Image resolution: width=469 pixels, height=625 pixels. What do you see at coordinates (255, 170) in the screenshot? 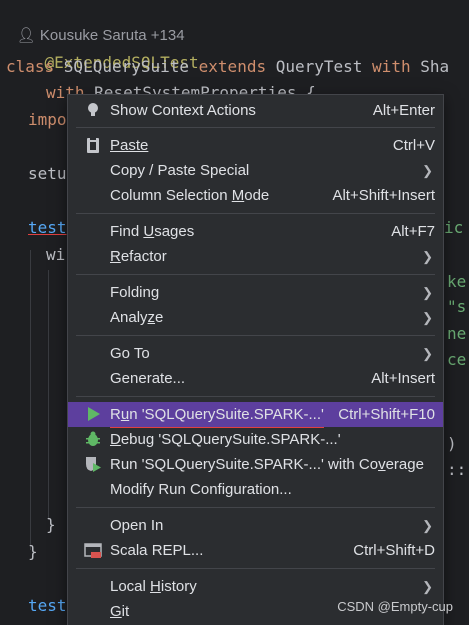
I see `menu-item-copy-paste-special: Copy / Paste Special ❯` at bounding box center [255, 170].